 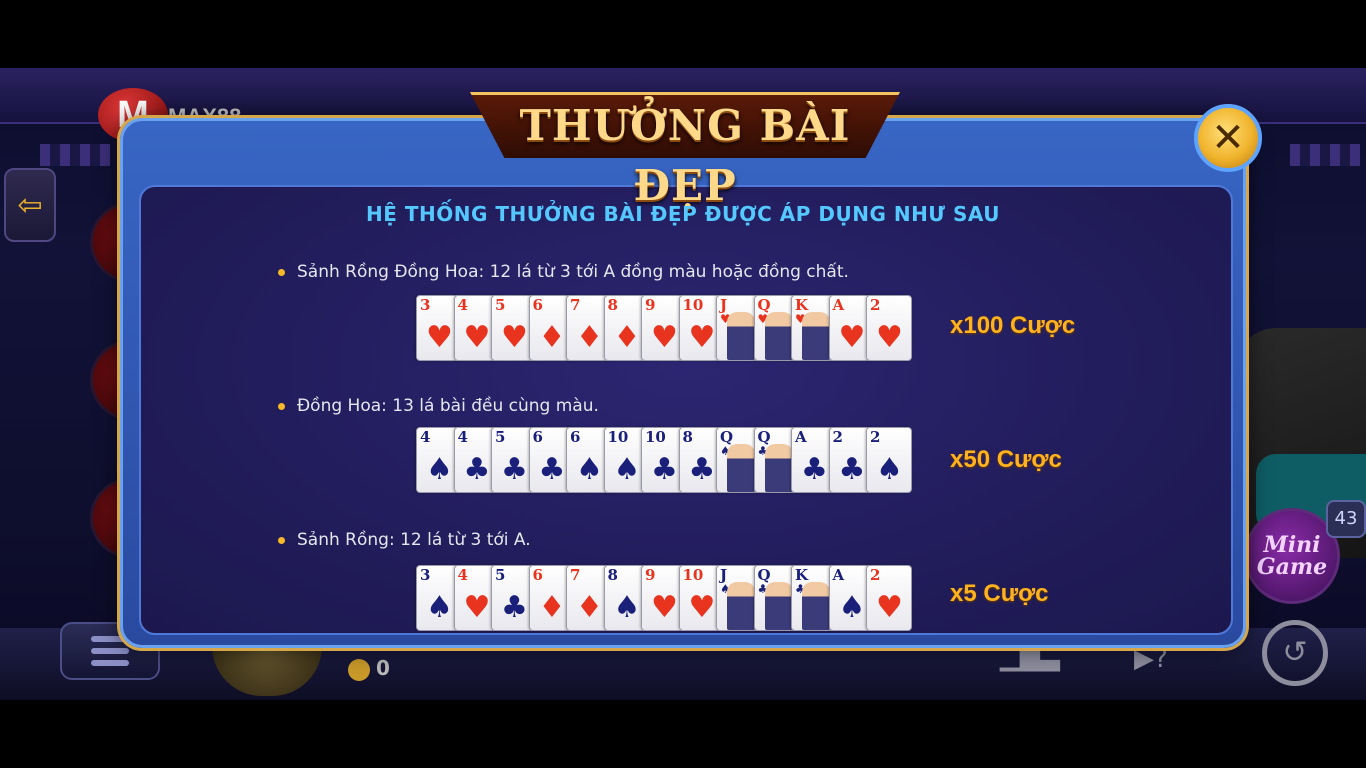 I want to click on leaderboard-icon: ▁▇▃, so click(x=1030, y=662).